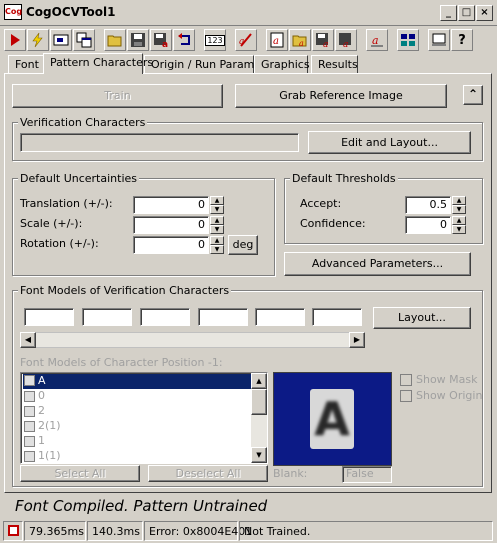 Image resolution: width=497 pixels, height=543 pixels. What do you see at coordinates (115, 531) in the screenshot?
I see `status-time-2: 140.3ms` at bounding box center [115, 531].